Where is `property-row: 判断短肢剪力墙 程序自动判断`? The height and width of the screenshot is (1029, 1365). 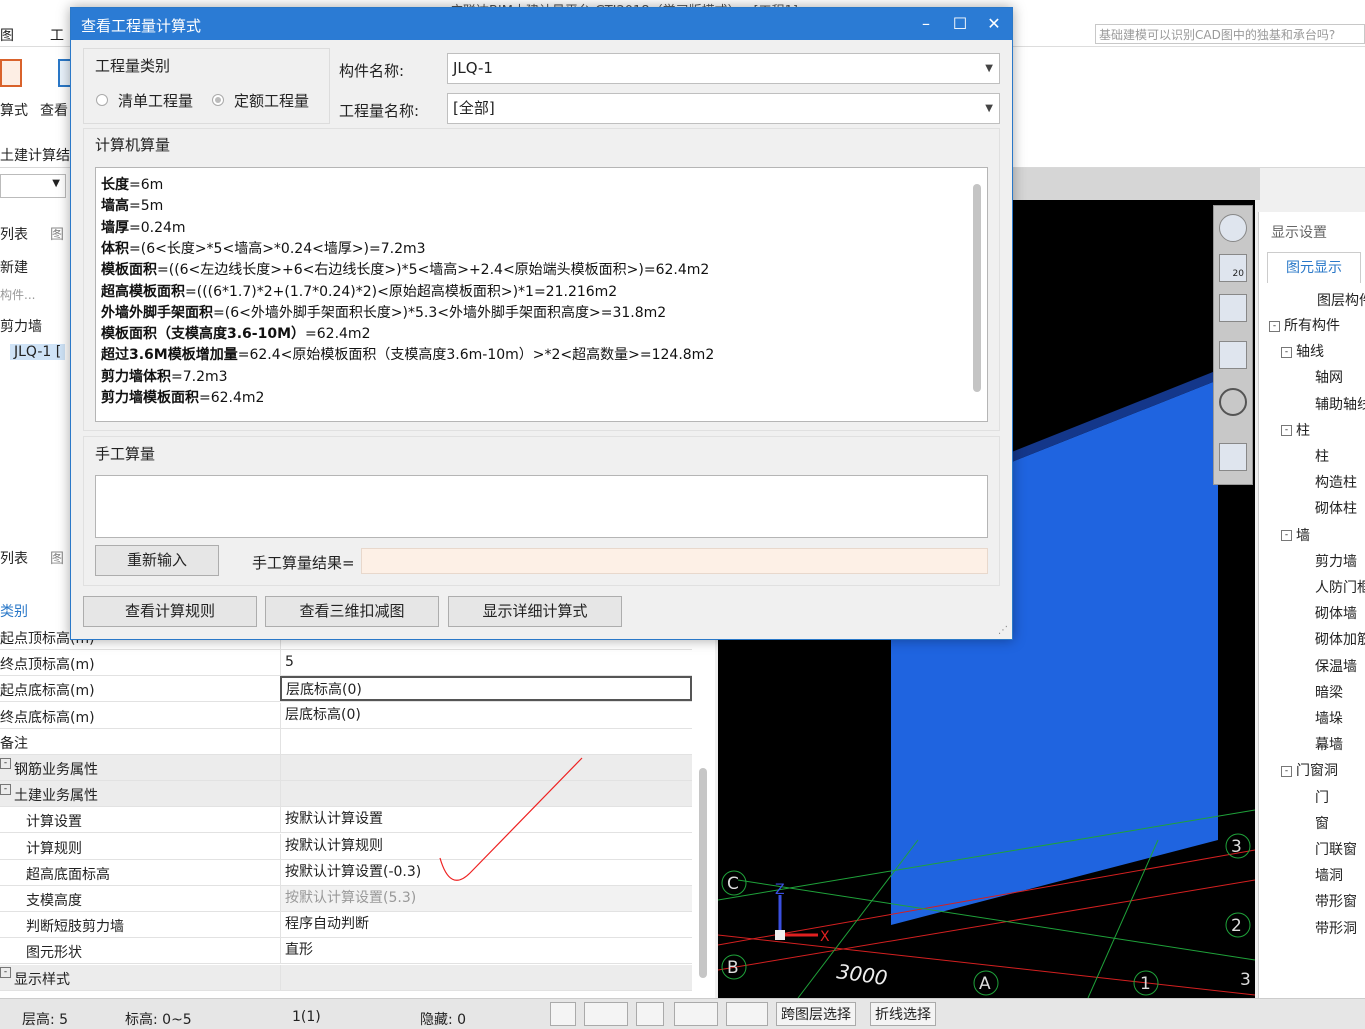
property-row: 判断短肢剪力墙 程序自动判断 is located at coordinates (346, 925).